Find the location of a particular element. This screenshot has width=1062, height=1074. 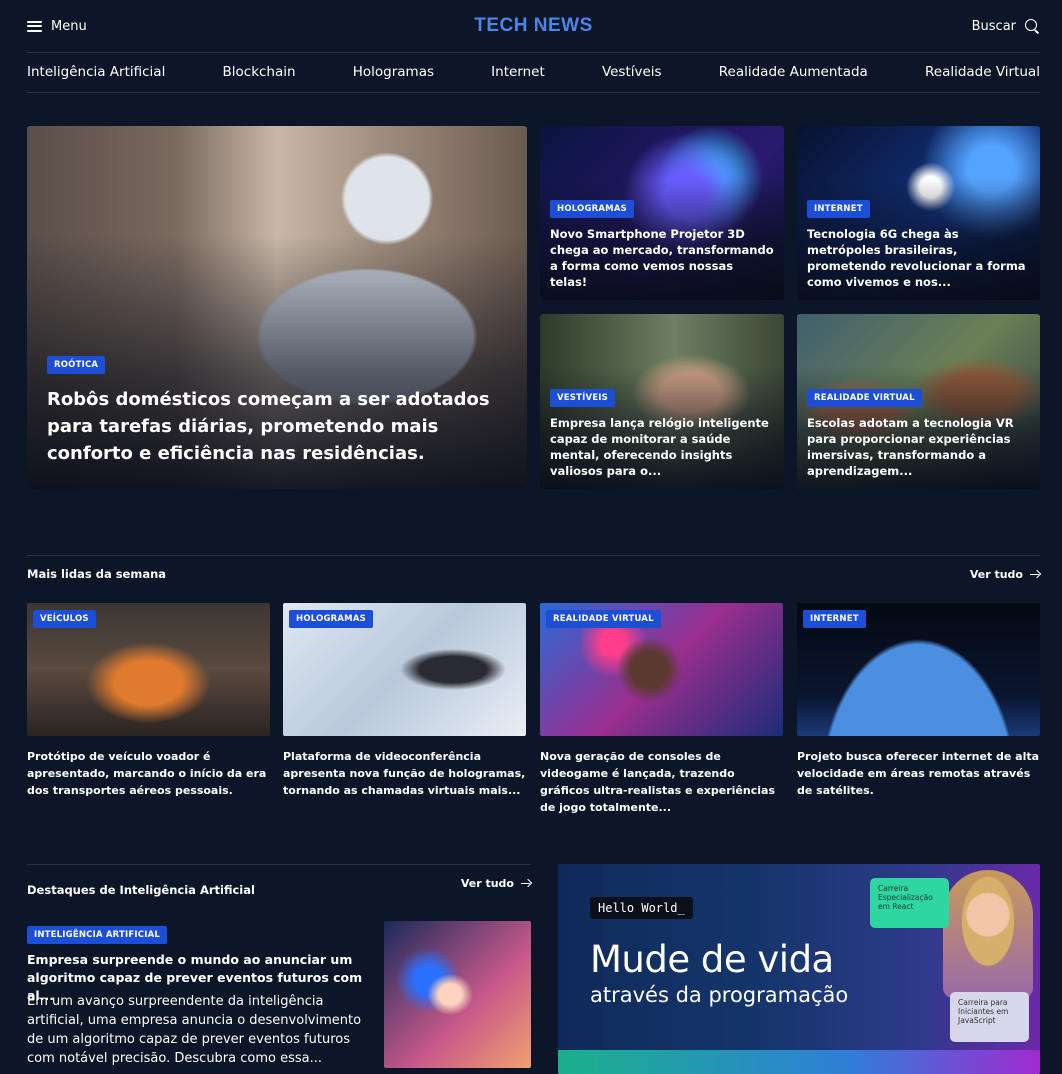

promo-strip is located at coordinates (799, 1062).